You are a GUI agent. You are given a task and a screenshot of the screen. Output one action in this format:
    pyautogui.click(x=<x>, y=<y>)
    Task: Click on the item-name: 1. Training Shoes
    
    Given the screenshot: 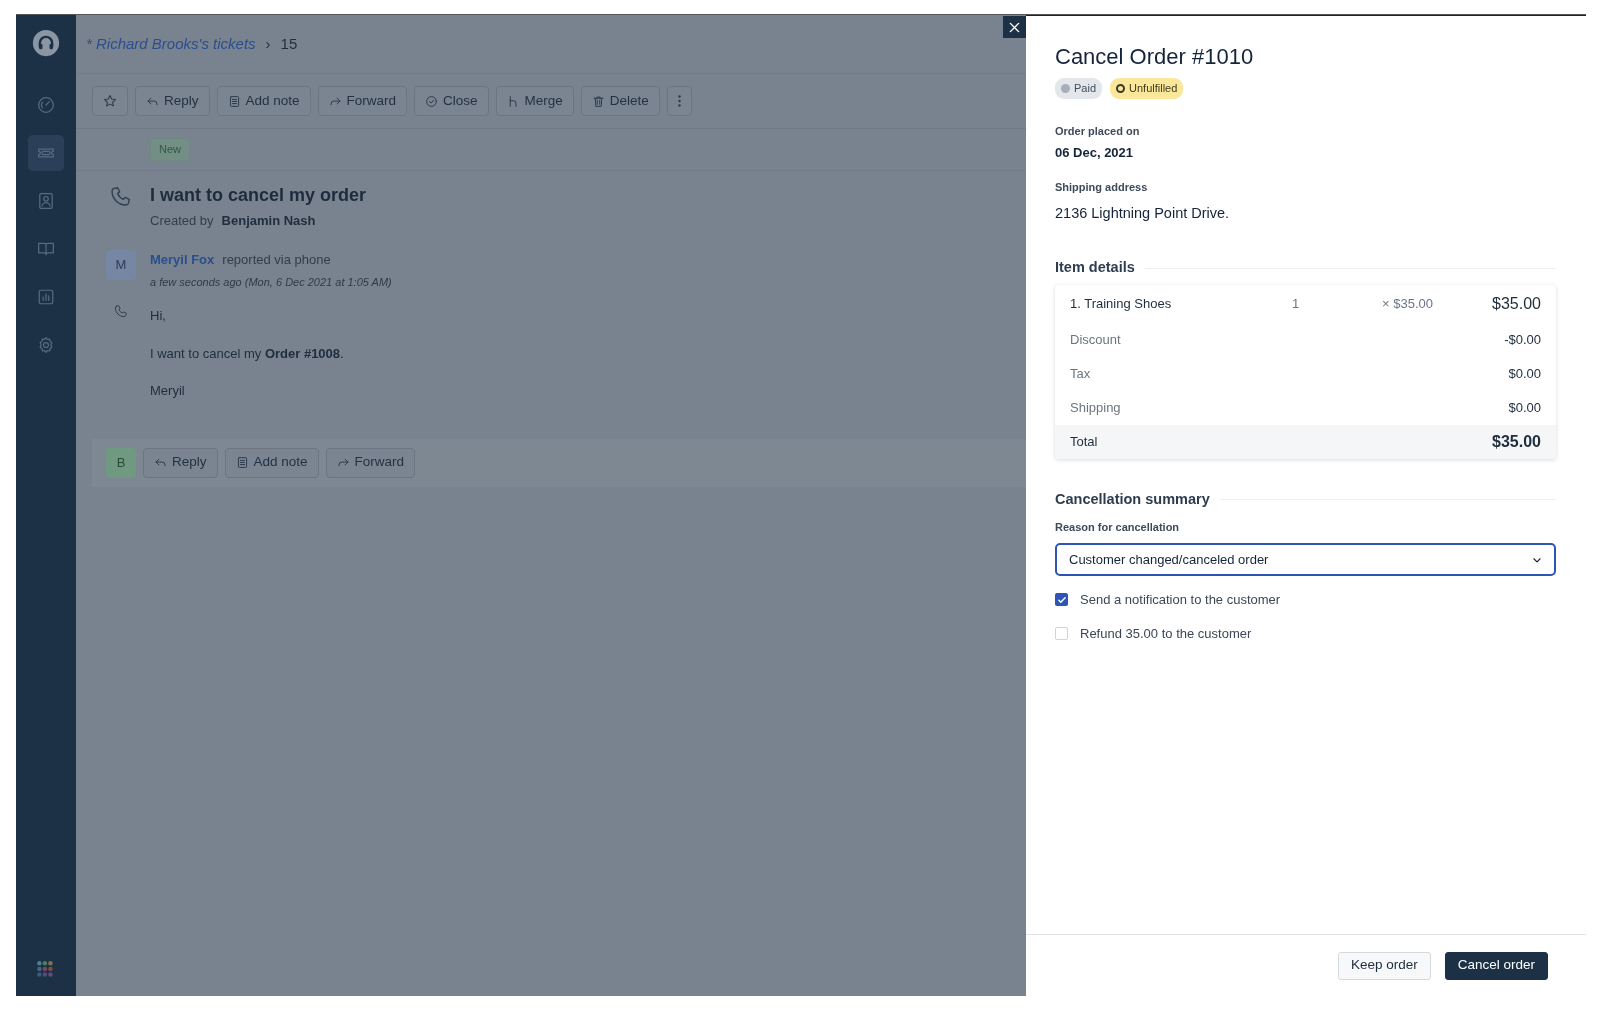 What is the action you would take?
    pyautogui.click(x=1121, y=304)
    